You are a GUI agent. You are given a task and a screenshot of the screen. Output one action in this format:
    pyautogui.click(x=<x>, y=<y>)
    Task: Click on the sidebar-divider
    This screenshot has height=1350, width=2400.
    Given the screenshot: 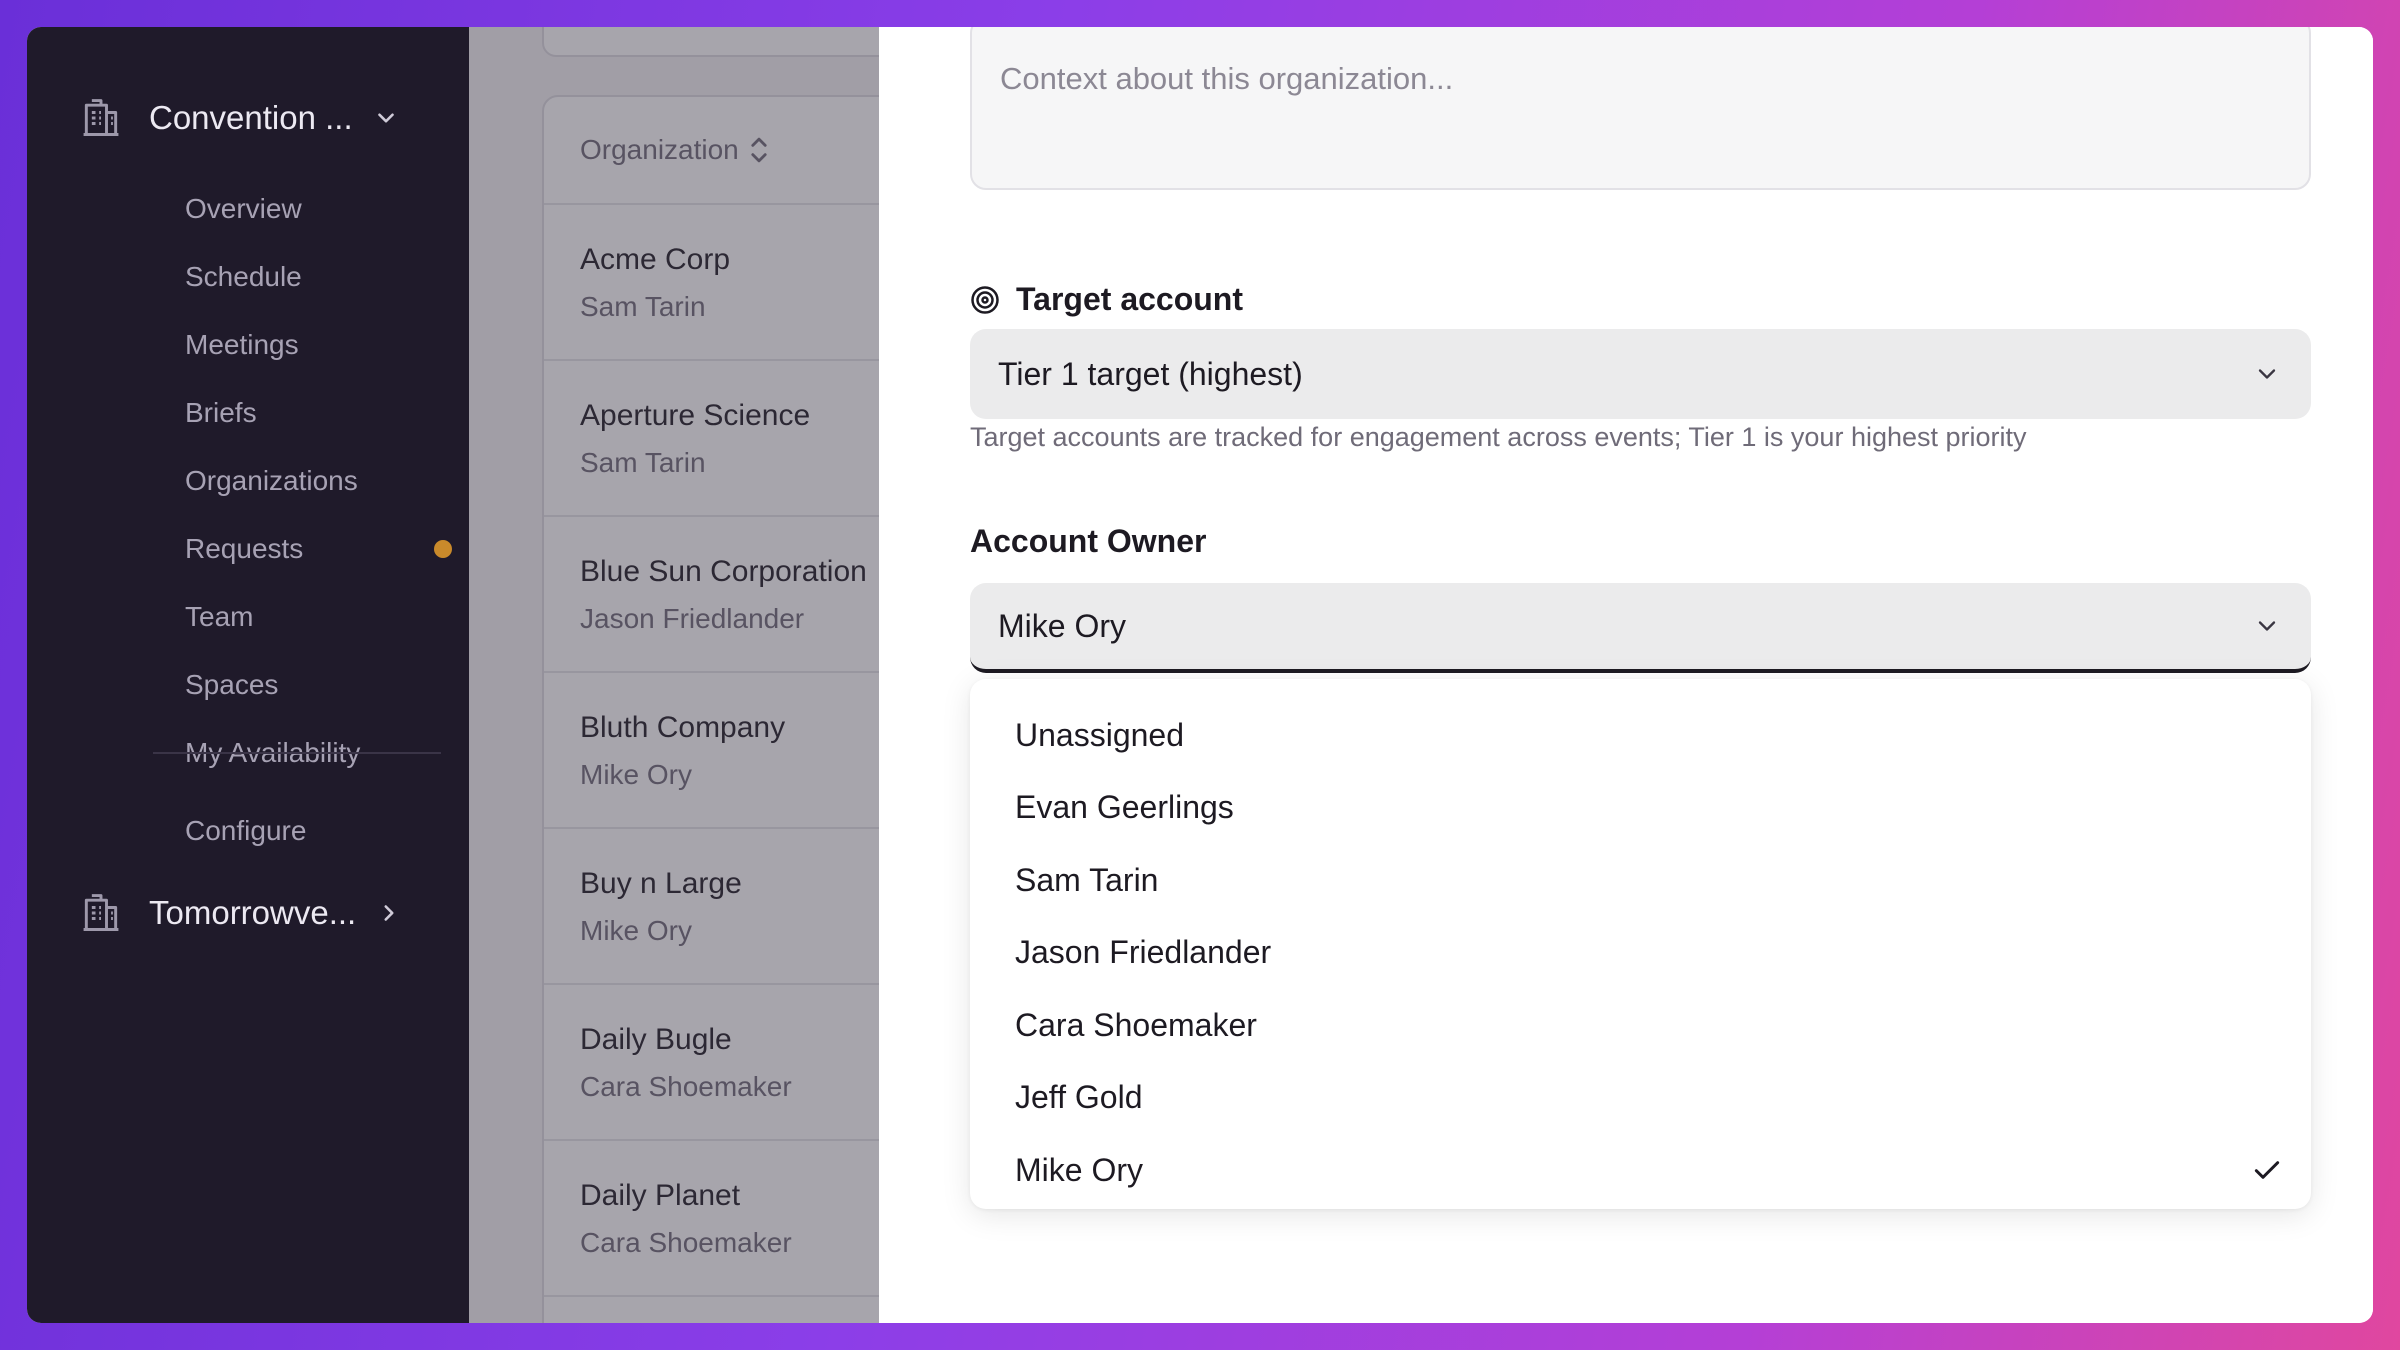 What is the action you would take?
    pyautogui.click(x=297, y=753)
    